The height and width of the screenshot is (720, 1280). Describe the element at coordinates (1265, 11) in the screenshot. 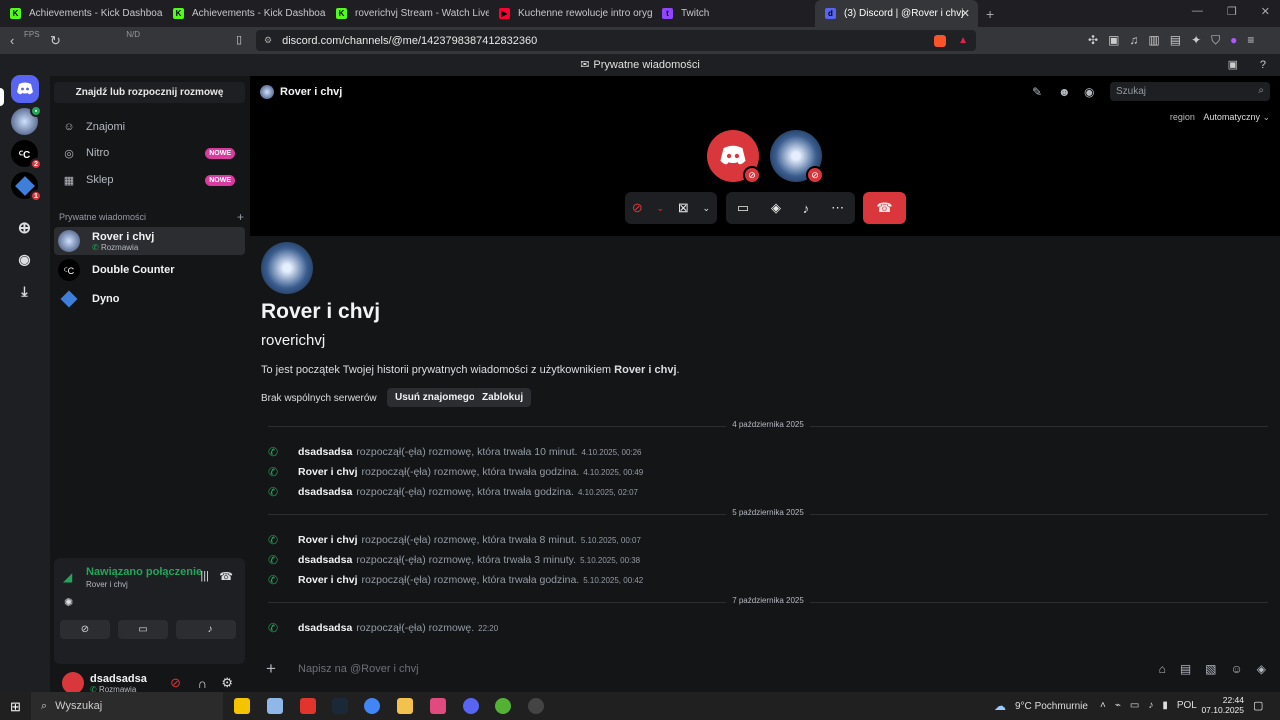

I see `close-window-icon: ✕` at that location.